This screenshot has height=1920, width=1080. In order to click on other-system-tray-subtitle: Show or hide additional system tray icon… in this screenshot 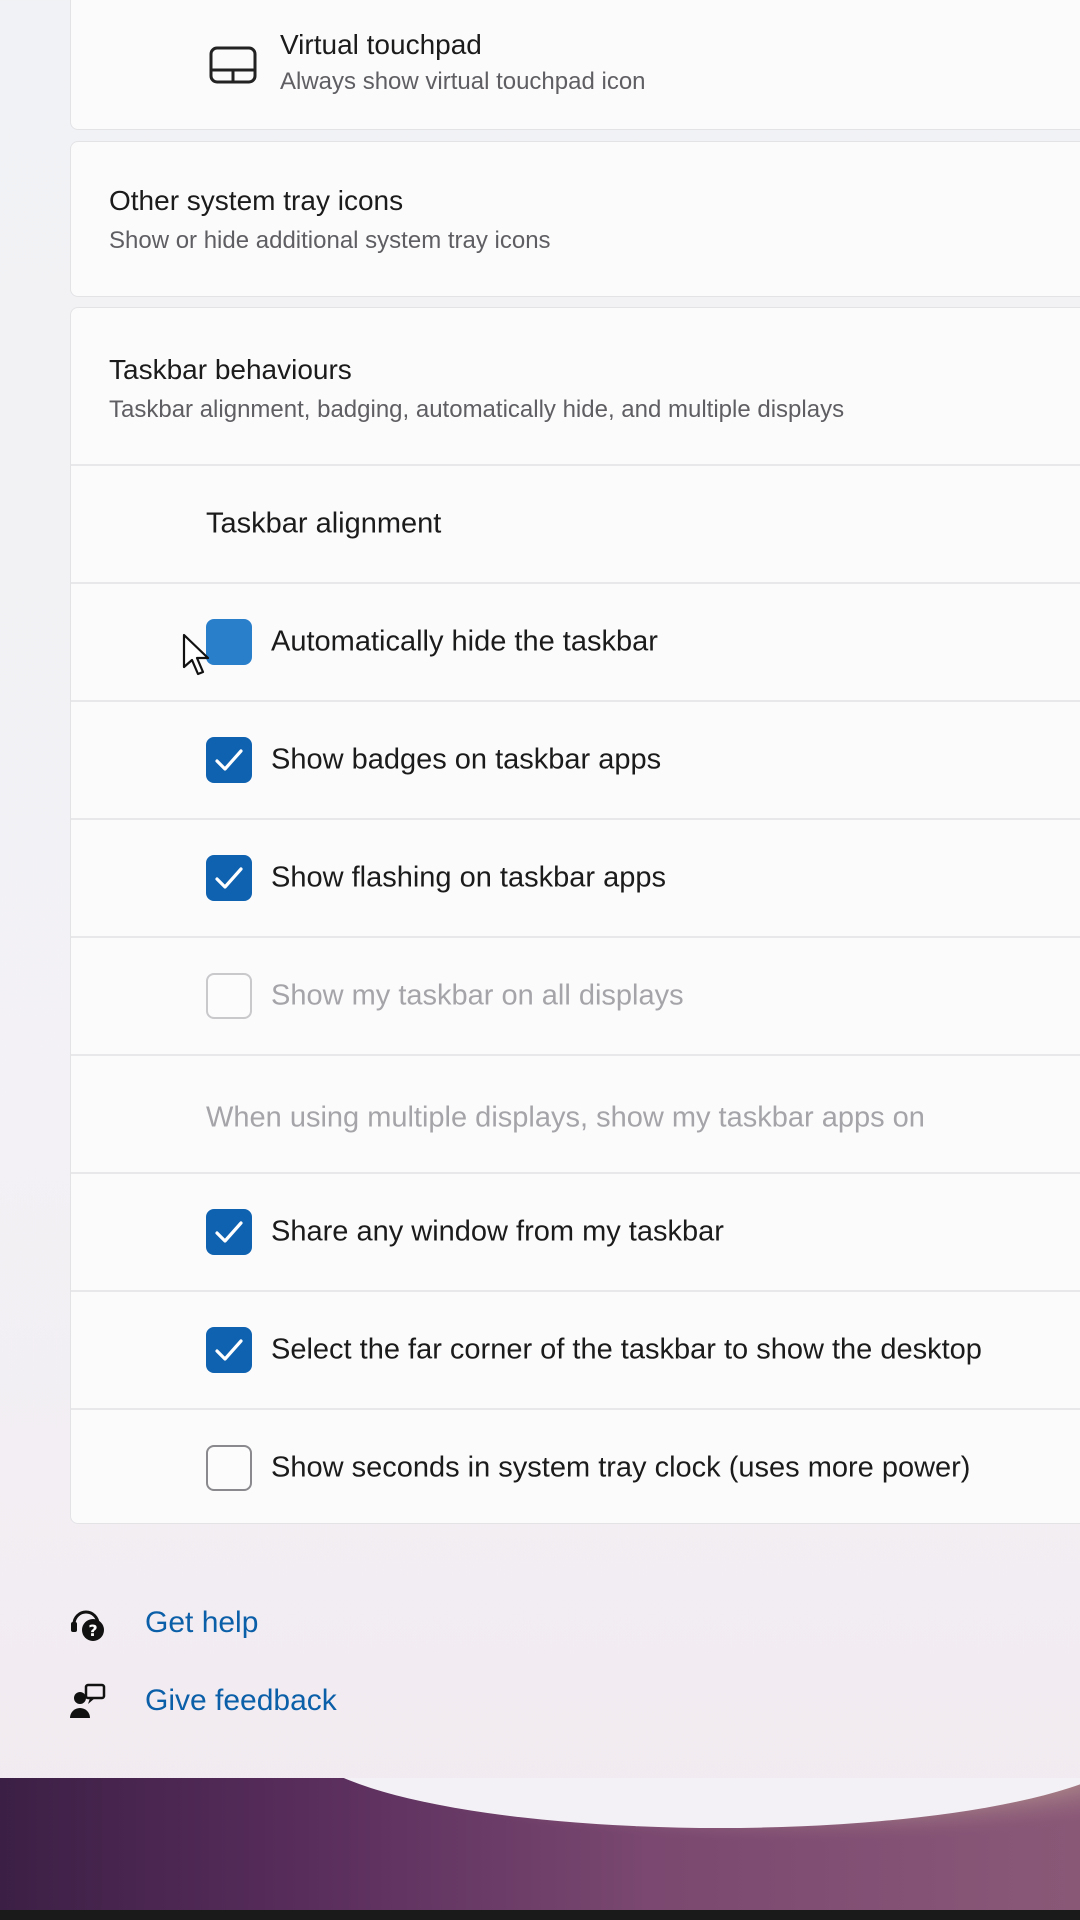, I will do `click(330, 240)`.